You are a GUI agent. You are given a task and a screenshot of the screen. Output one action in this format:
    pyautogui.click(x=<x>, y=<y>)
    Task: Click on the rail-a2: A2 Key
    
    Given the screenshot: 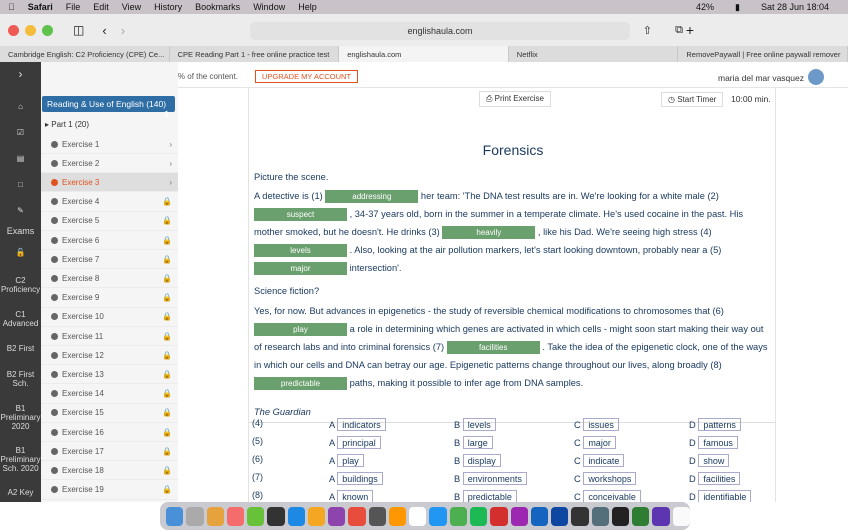 What is the action you would take?
    pyautogui.click(x=20, y=492)
    